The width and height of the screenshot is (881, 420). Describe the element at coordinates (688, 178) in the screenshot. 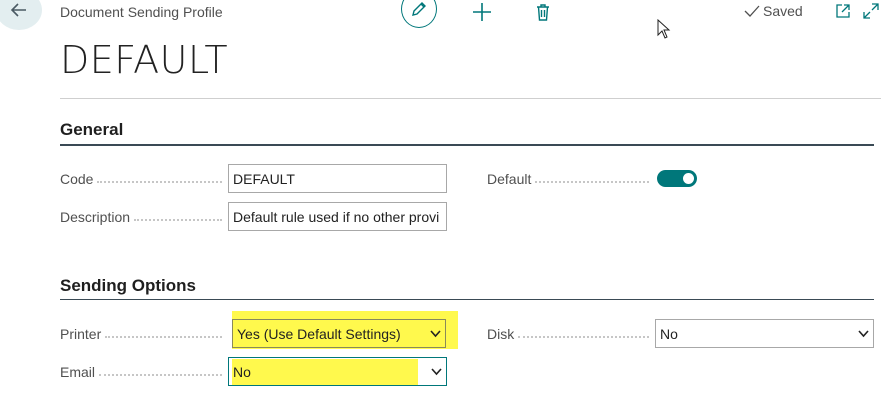

I see `toggle-knob` at that location.